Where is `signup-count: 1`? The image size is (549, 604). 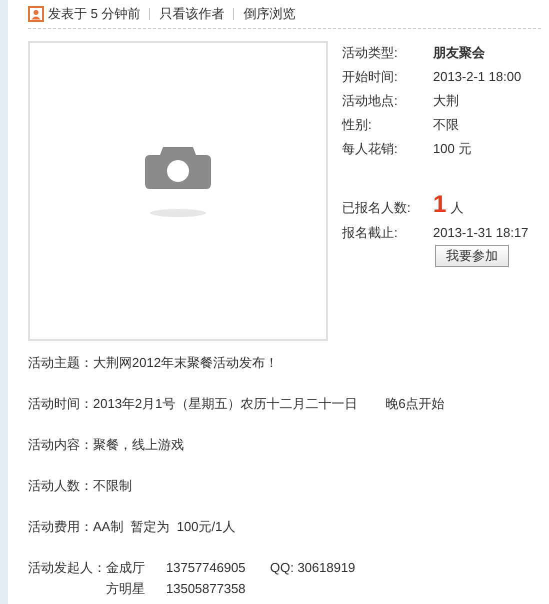
signup-count: 1 is located at coordinates (439, 205).